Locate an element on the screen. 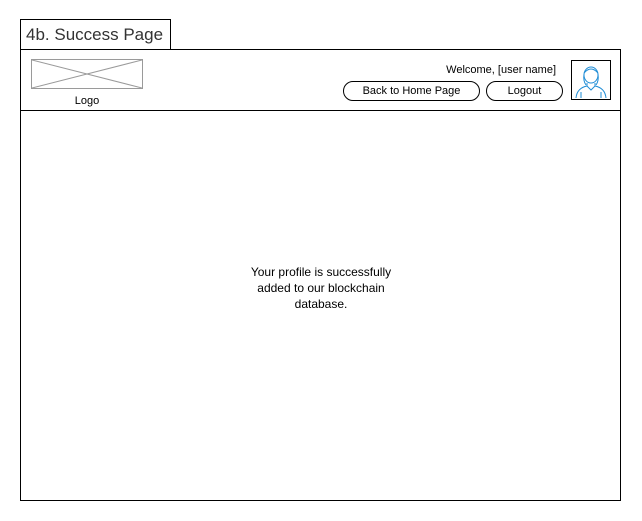 Image resolution: width=642 pixels, height=521 pixels. logo-placeholder is located at coordinates (87, 74).